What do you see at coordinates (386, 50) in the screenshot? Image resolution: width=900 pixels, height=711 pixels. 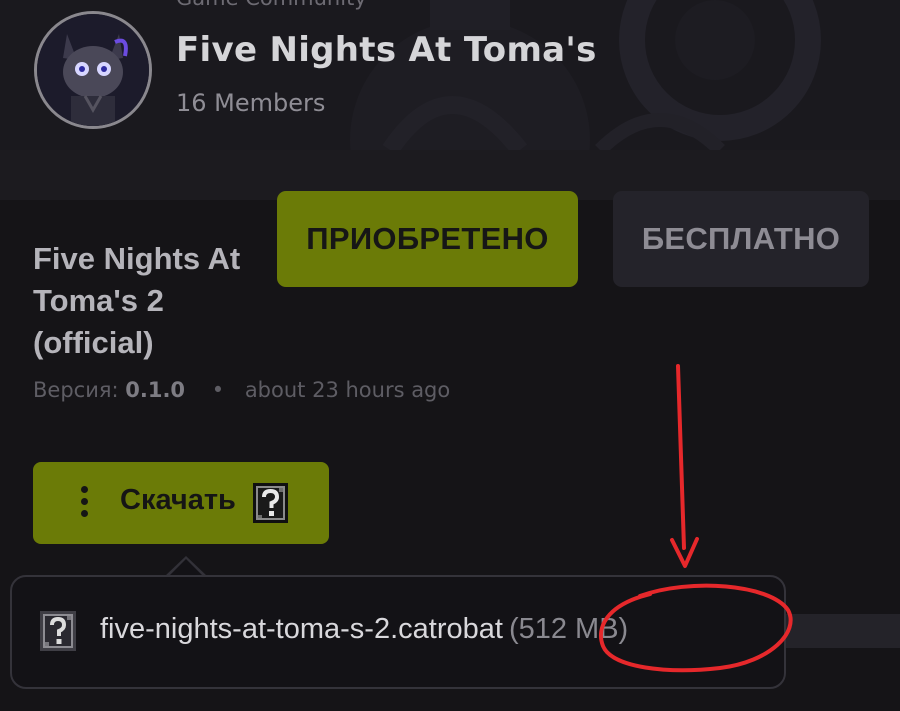 I see `community-title: Five Nights At Toma's` at bounding box center [386, 50].